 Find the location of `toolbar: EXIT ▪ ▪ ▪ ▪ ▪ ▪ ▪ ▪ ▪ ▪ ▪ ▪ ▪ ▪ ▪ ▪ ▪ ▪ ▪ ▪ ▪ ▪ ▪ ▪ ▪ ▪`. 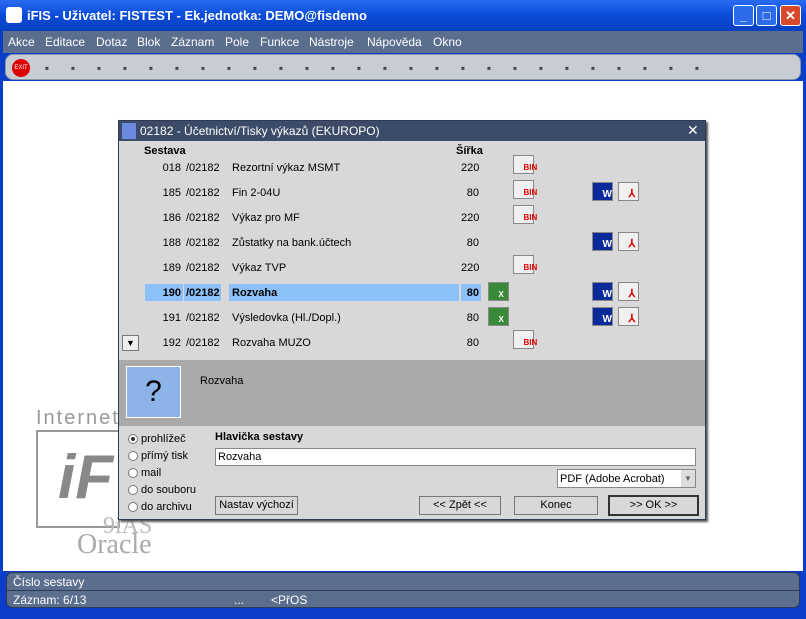

toolbar: EXIT ▪ ▪ ▪ ▪ ▪ ▪ ▪ ▪ ▪ ▪ ▪ ▪ ▪ ▪ ▪ ▪ ▪ ▪ ▪ ▪ ▪ ▪ ▪ ▪ ▪ ▪ is located at coordinates (403, 67).